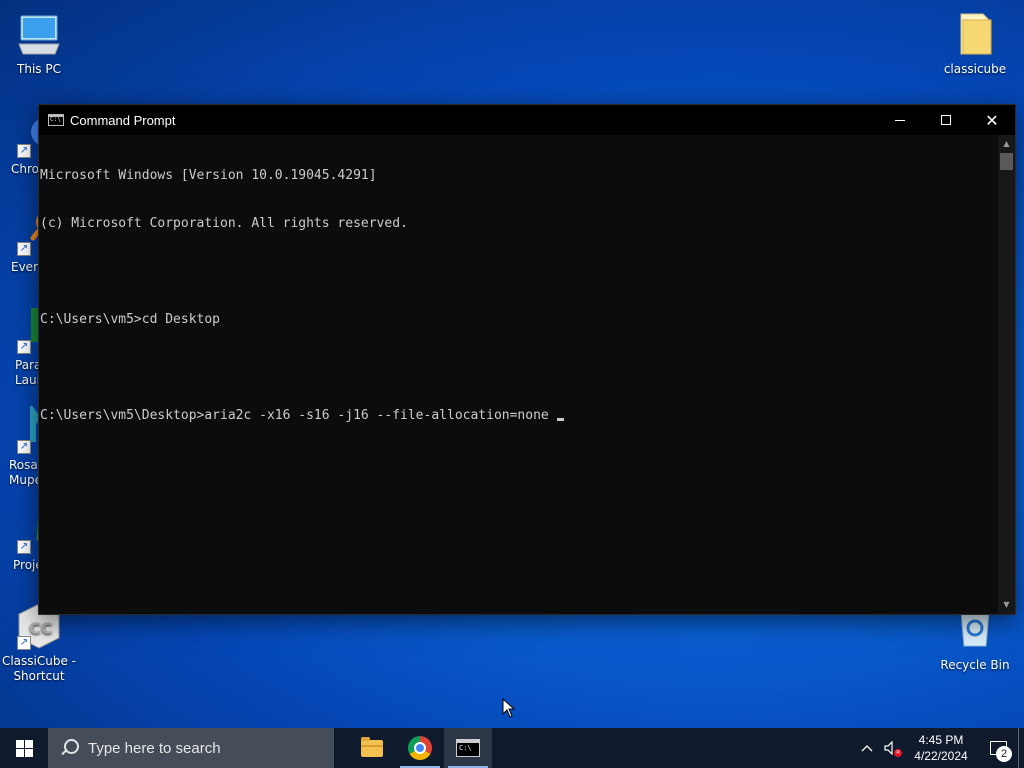 The width and height of the screenshot is (1024, 768). Describe the element at coordinates (1021, 748) in the screenshot. I see `show-desktop-button` at that location.